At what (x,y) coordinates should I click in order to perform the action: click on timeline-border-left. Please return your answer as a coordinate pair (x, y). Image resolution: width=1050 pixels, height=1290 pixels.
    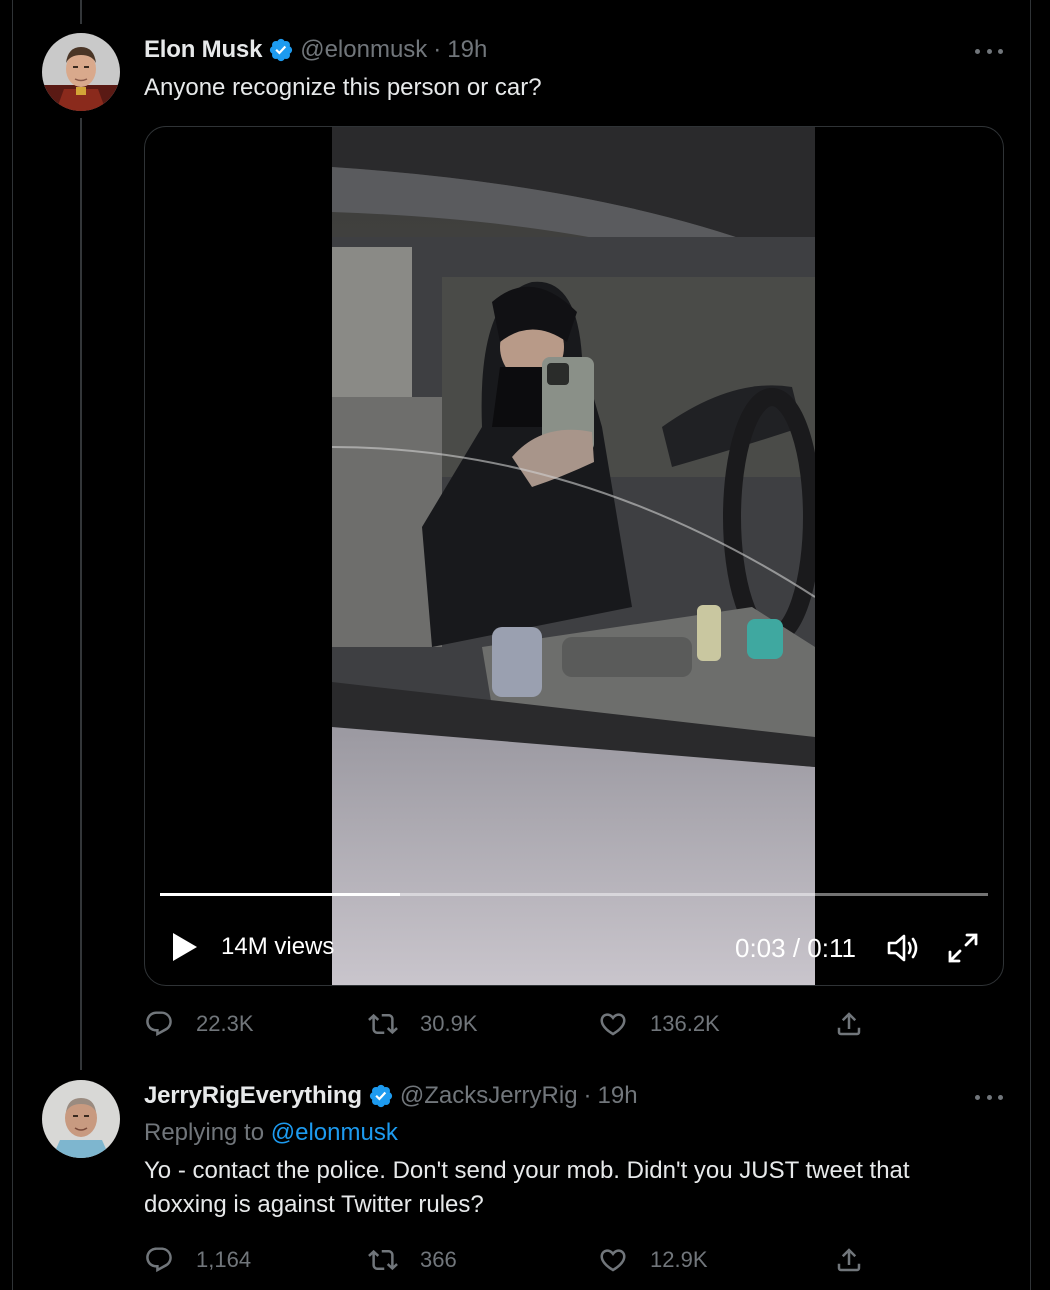
    Looking at the image, I should click on (12, 645).